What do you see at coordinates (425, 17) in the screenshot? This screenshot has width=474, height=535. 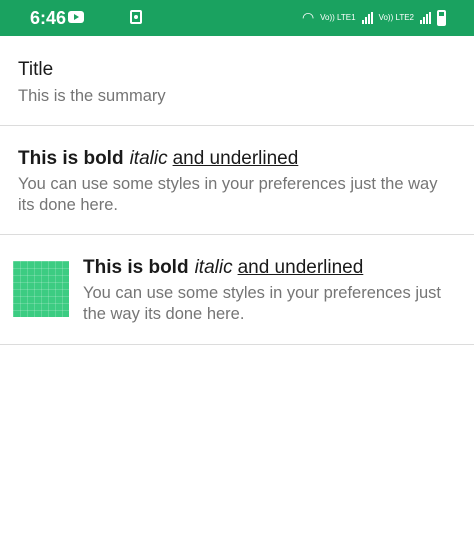 I see `signal-bars-2-icon` at bounding box center [425, 17].